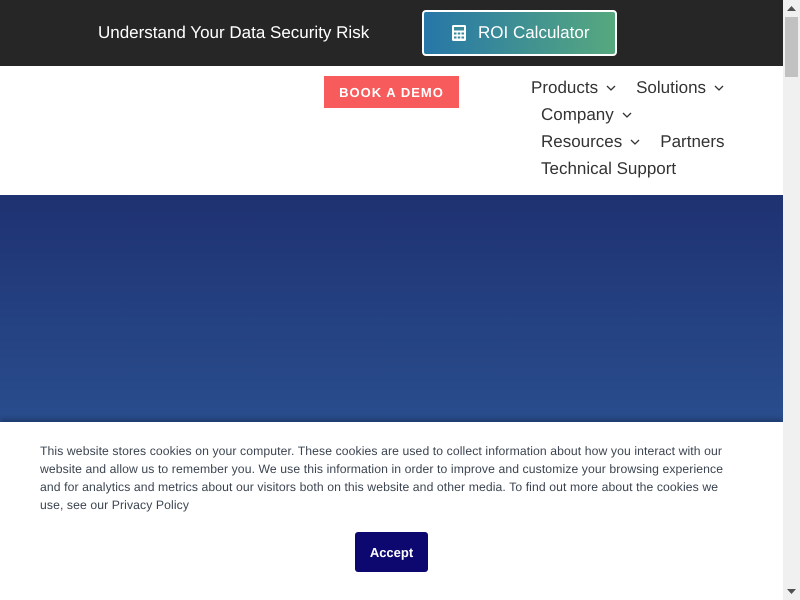 The width and height of the screenshot is (800, 600). What do you see at coordinates (234, 33) in the screenshot?
I see `promo-text: Understand Your Data Security Risk` at bounding box center [234, 33].